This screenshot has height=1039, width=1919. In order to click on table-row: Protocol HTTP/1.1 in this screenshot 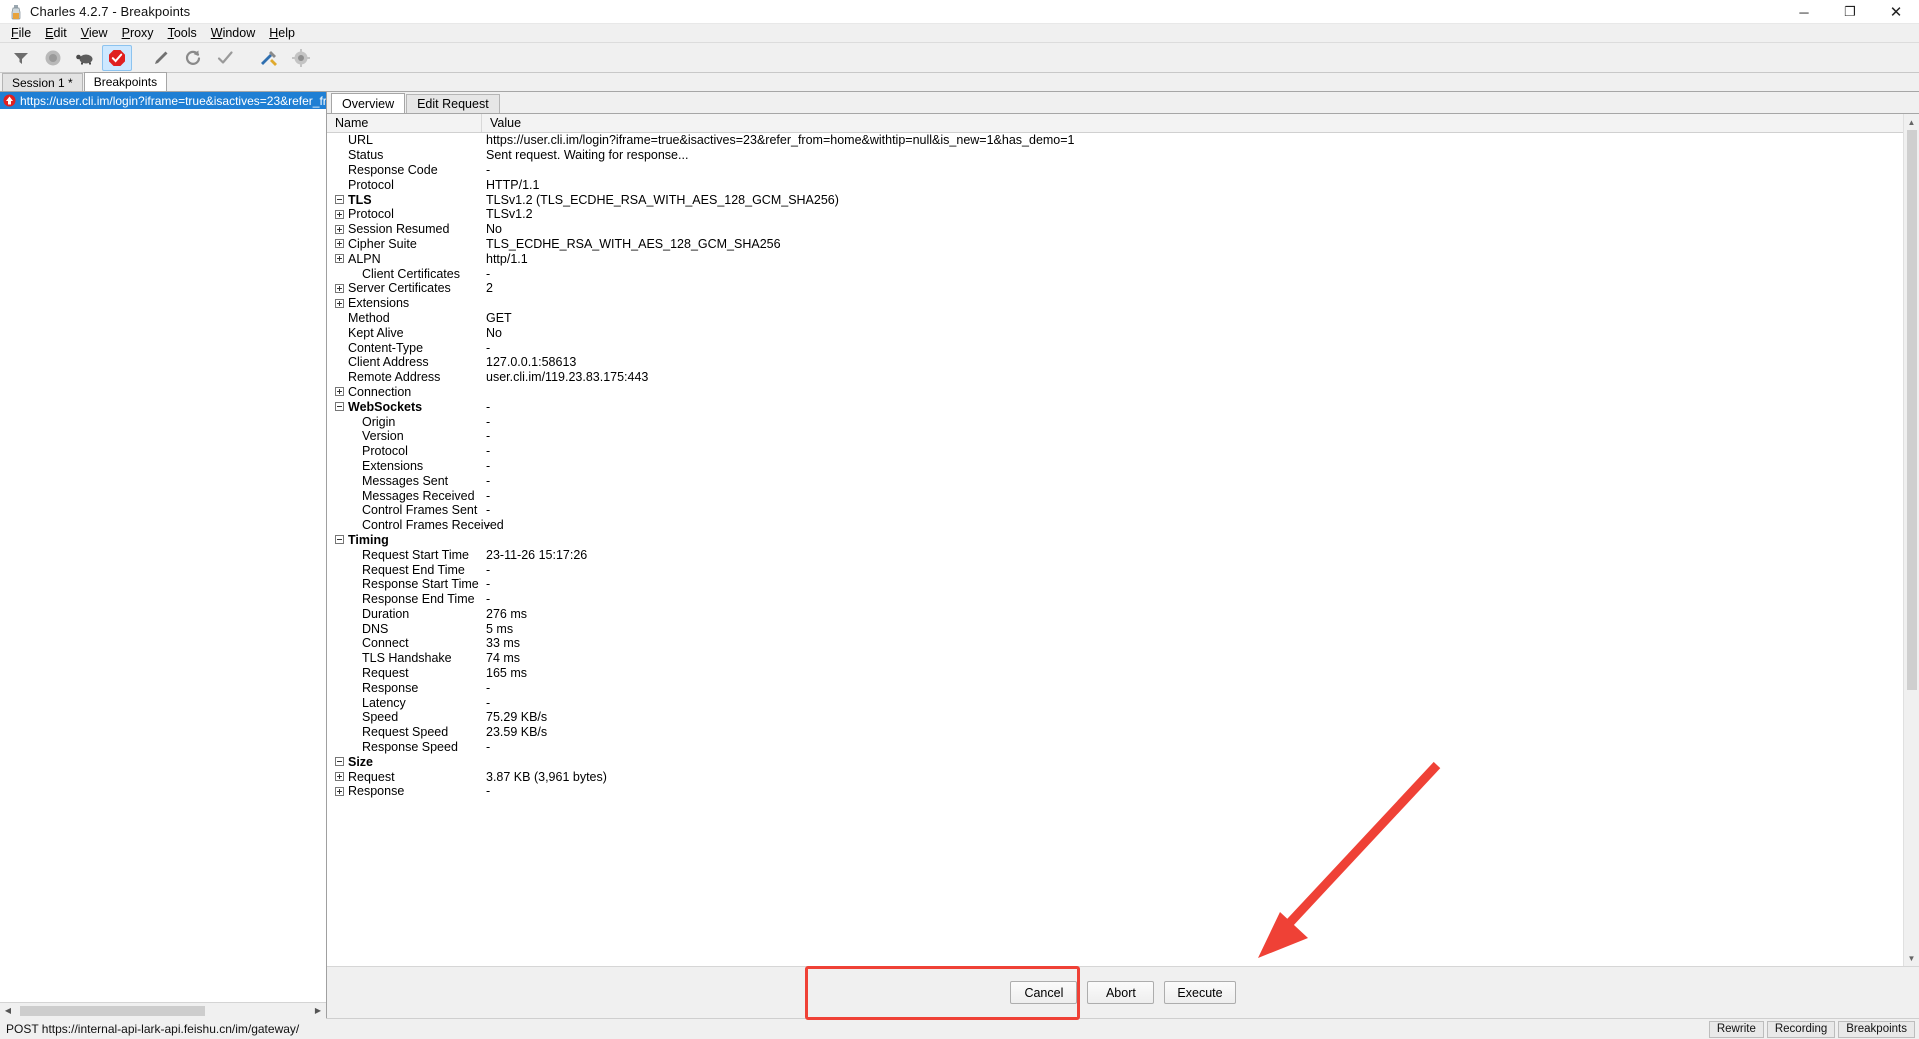, I will do `click(1115, 184)`.